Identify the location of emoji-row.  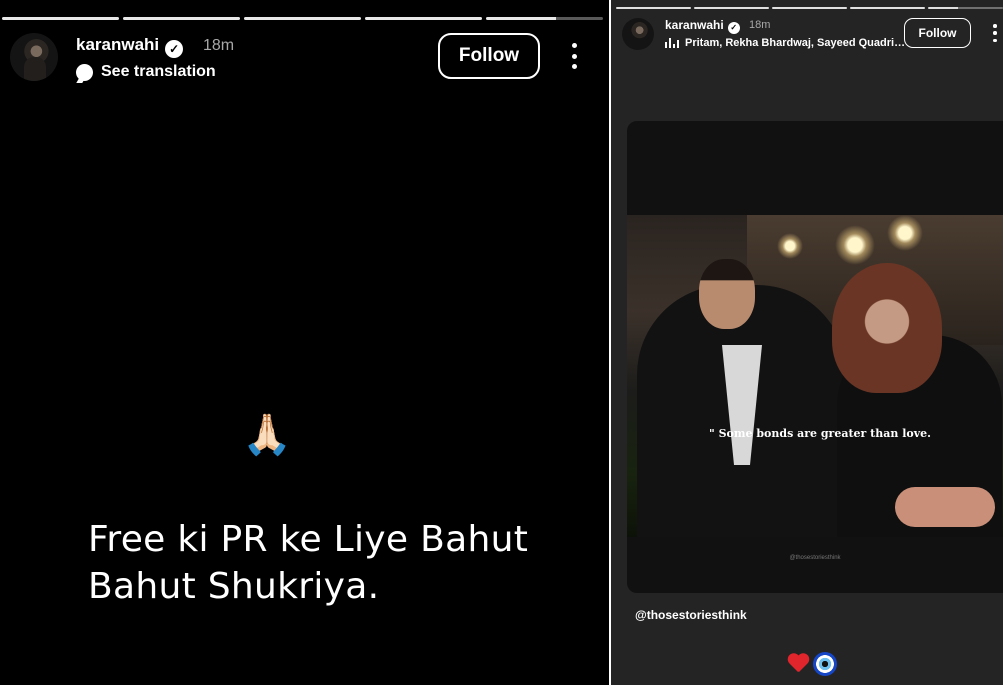
(812, 664).